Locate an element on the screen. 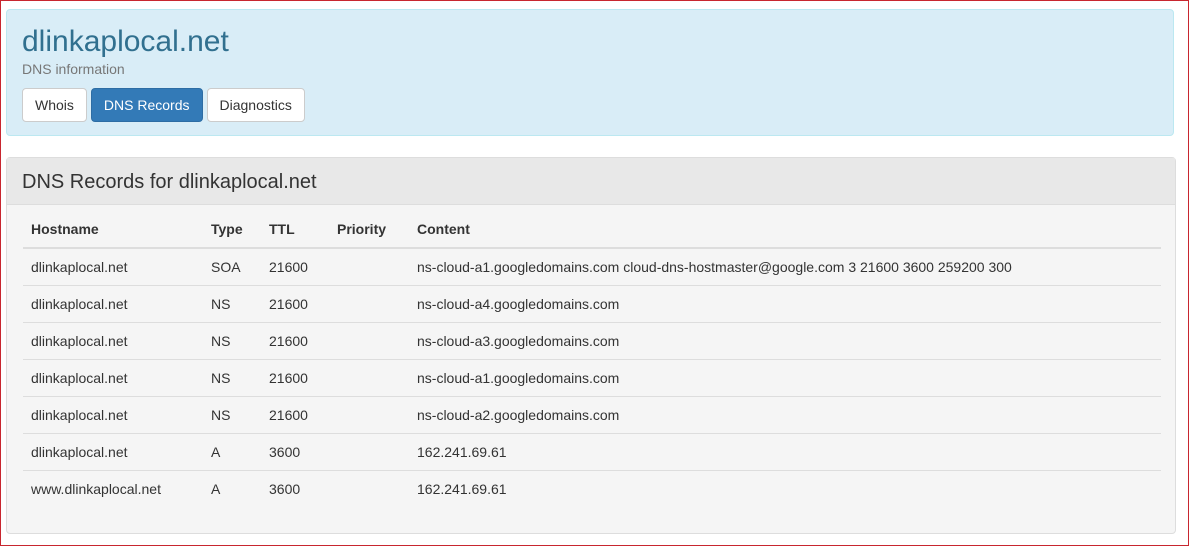  column-header-type: Type is located at coordinates (232, 230).